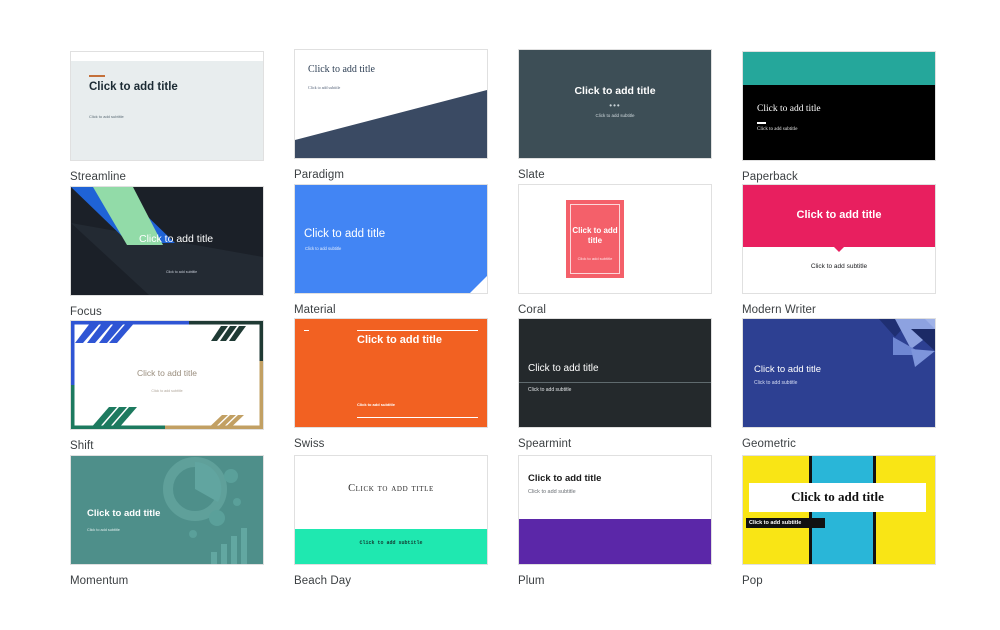 The height and width of the screenshot is (630, 1000). I want to click on template-name-label: Modern Writer, so click(779, 310).